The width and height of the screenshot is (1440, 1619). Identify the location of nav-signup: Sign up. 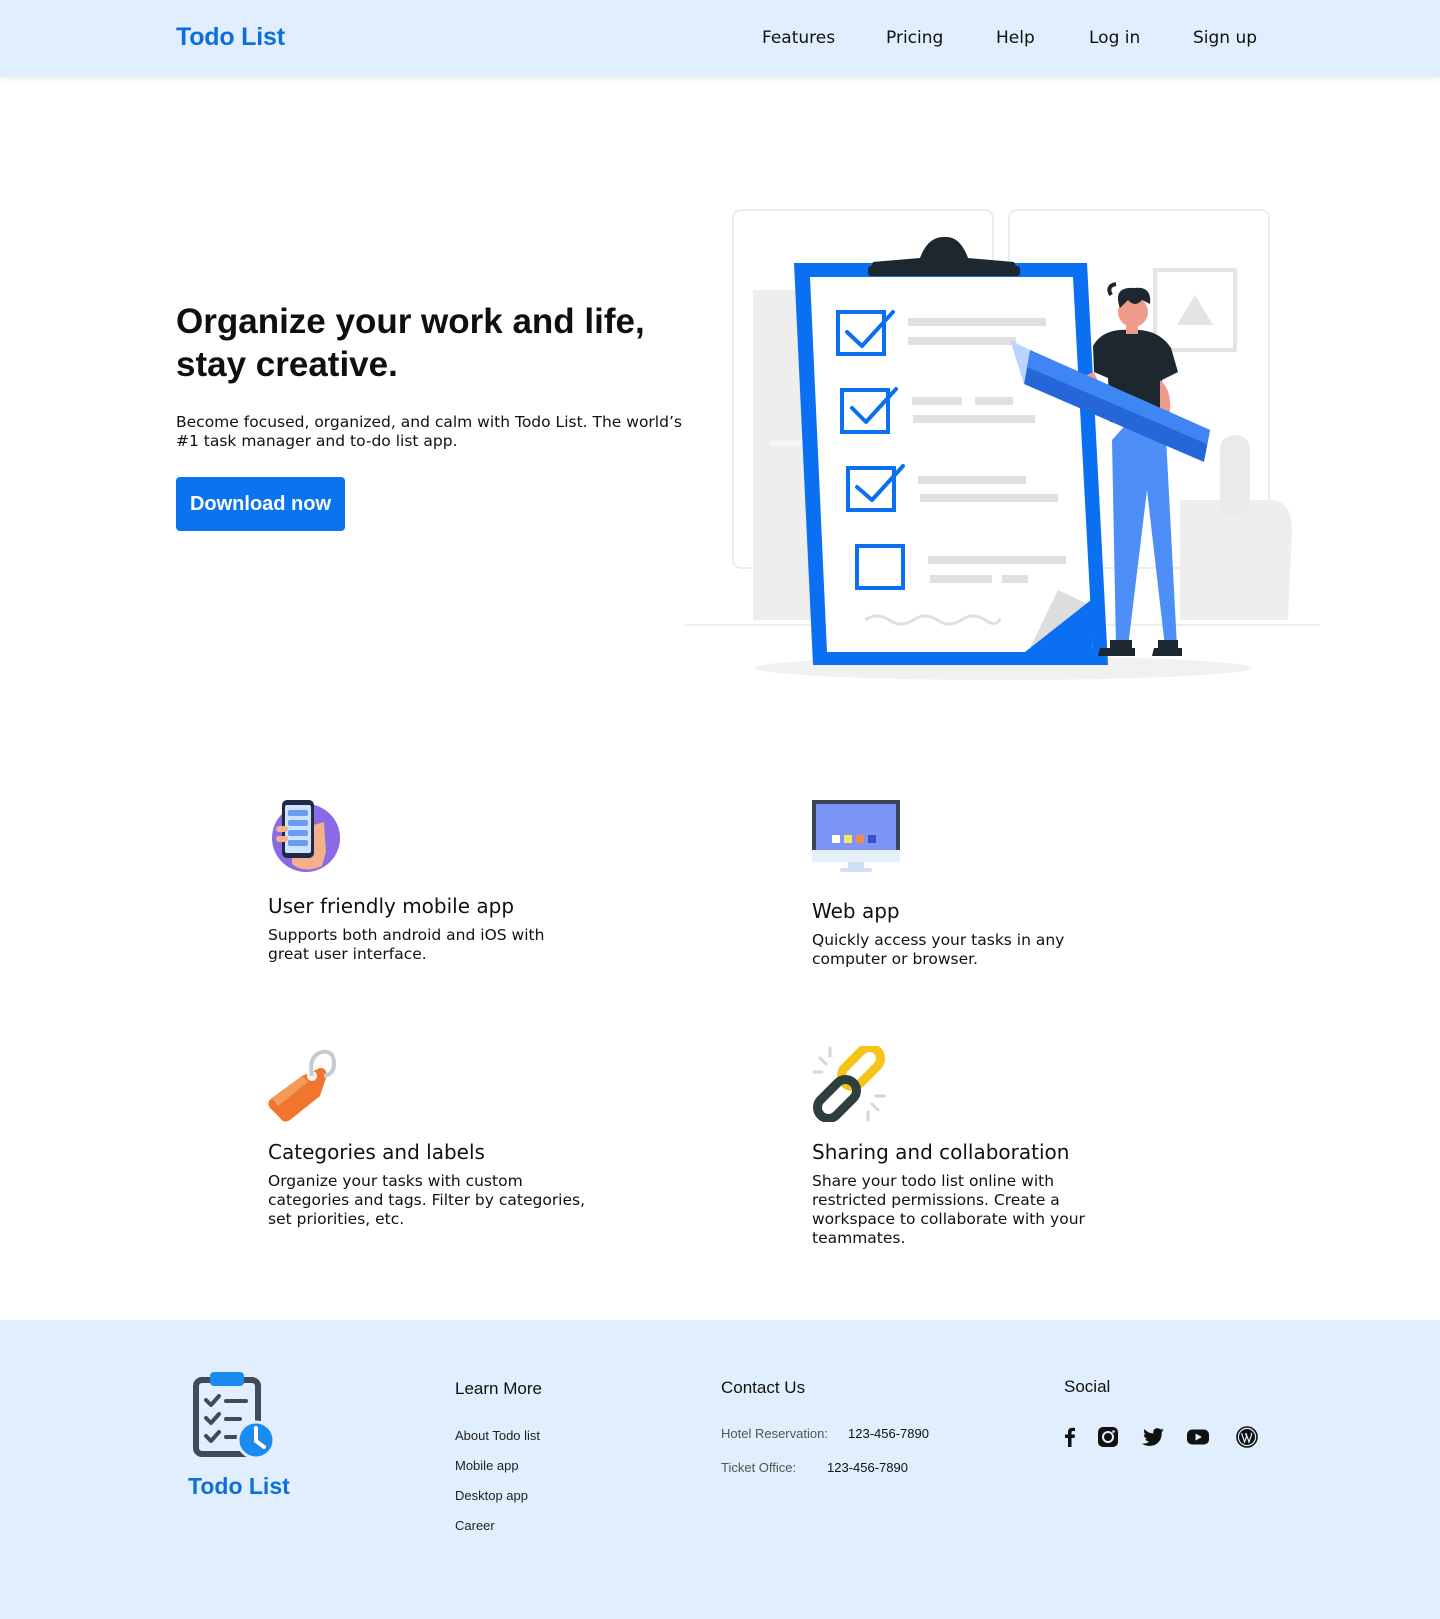
(1225, 38).